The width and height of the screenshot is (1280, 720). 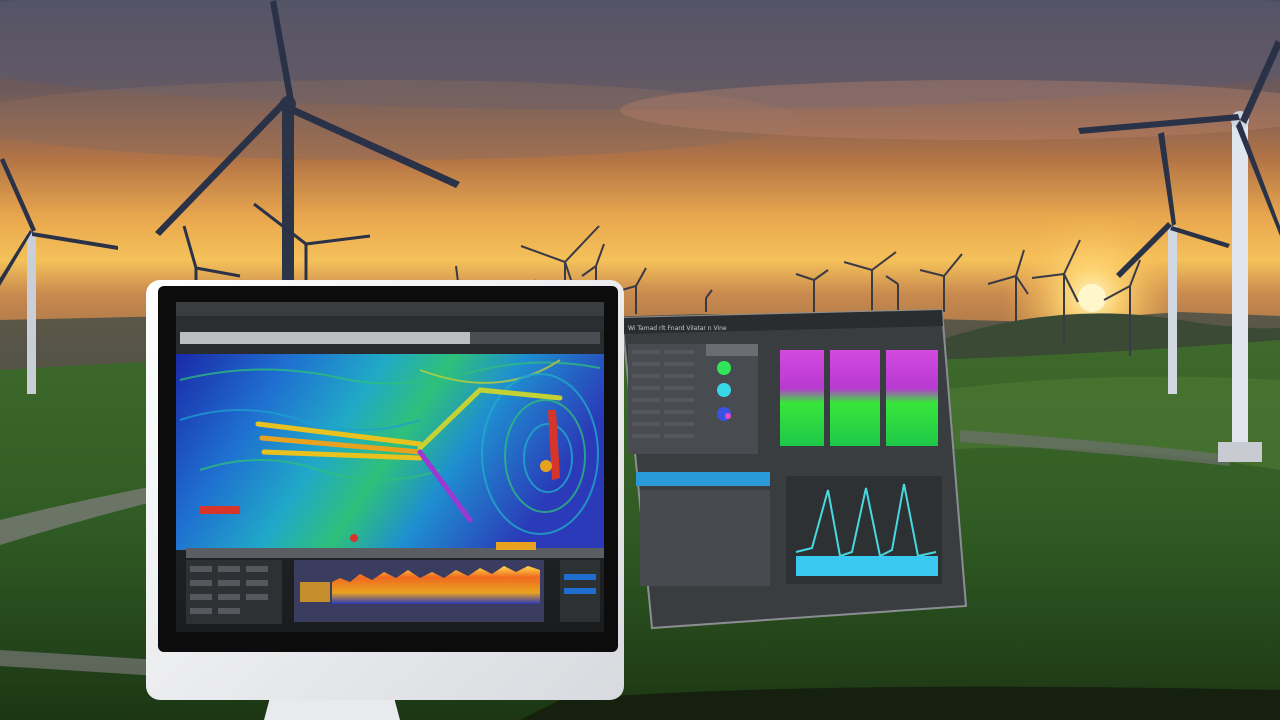 I want to click on sun-core, so click(x=1092, y=298).